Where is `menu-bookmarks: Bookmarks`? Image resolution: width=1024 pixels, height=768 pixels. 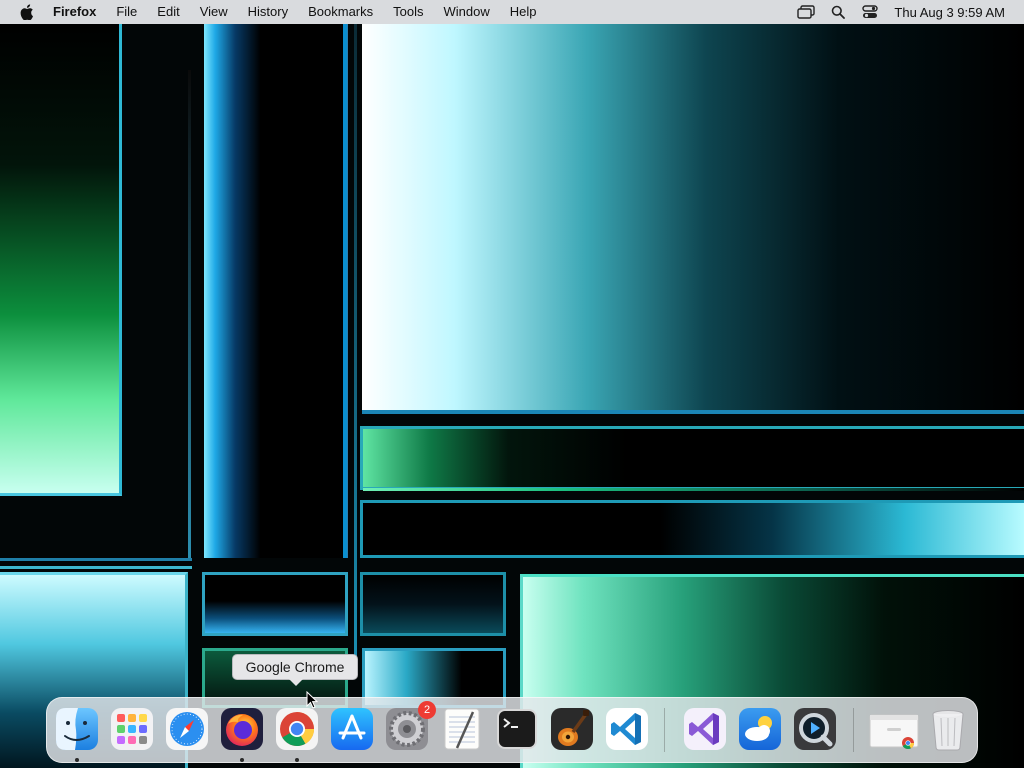 menu-bookmarks: Bookmarks is located at coordinates (340, 12).